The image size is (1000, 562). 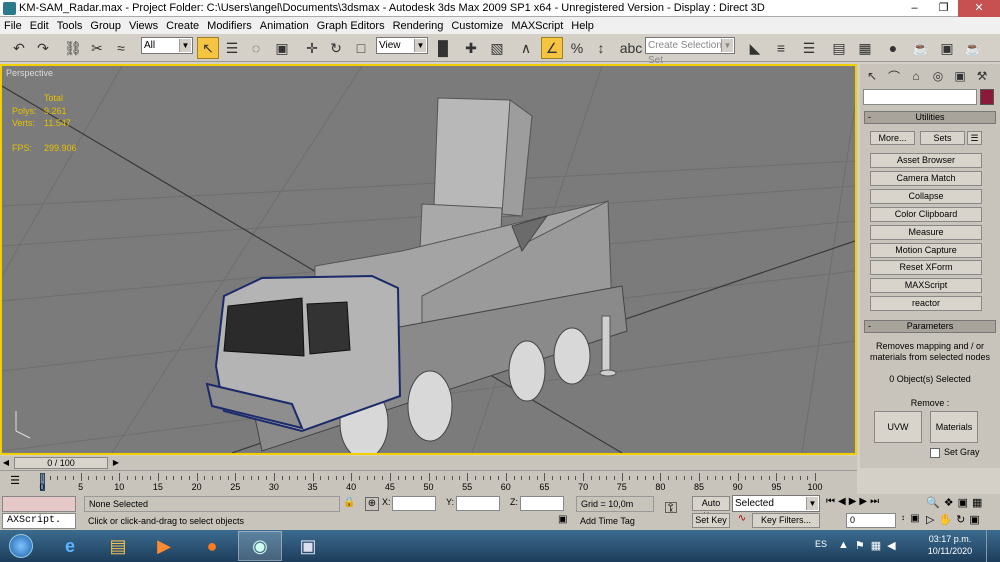 What do you see at coordinates (256, 48) in the screenshot?
I see `selection-region-icon: ◌` at bounding box center [256, 48].